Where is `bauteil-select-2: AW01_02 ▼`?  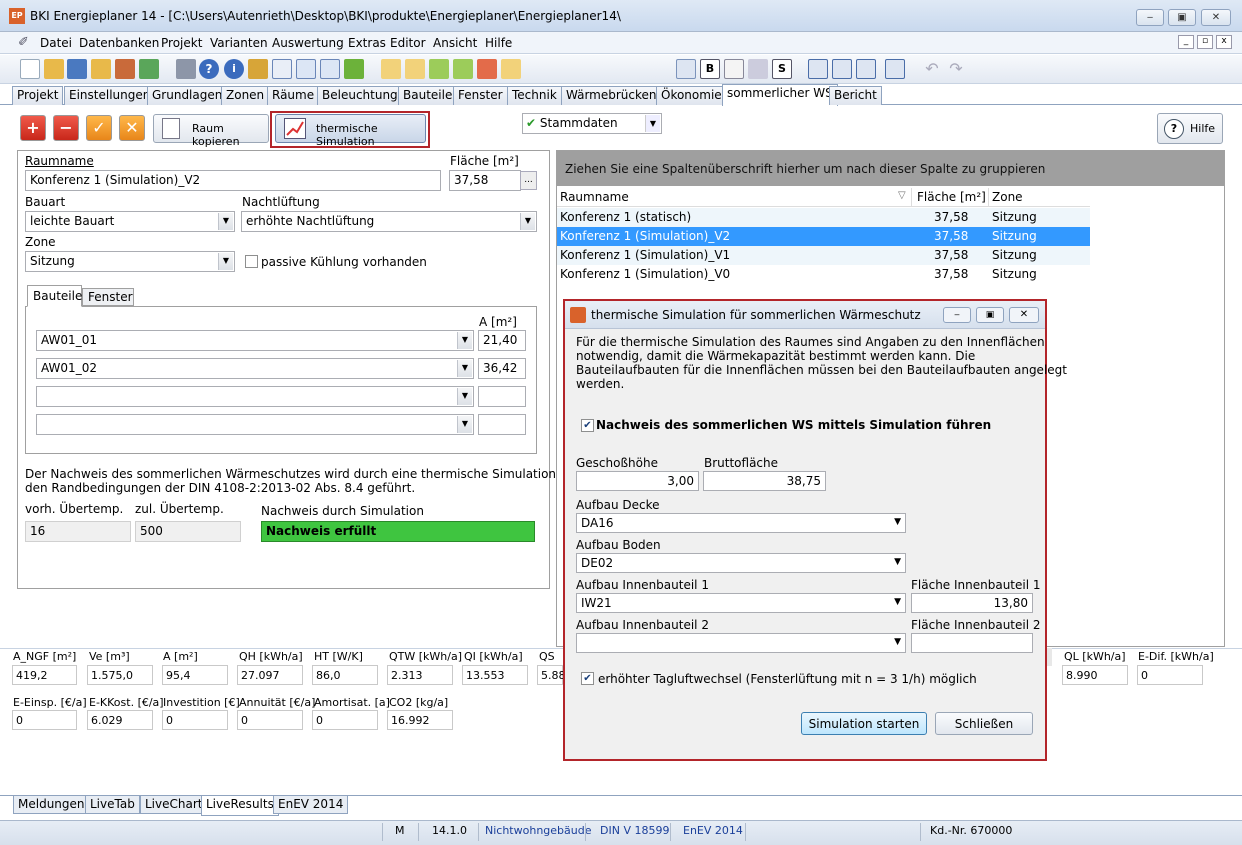
bauteil-select-2: AW01_02 ▼ is located at coordinates (255, 368).